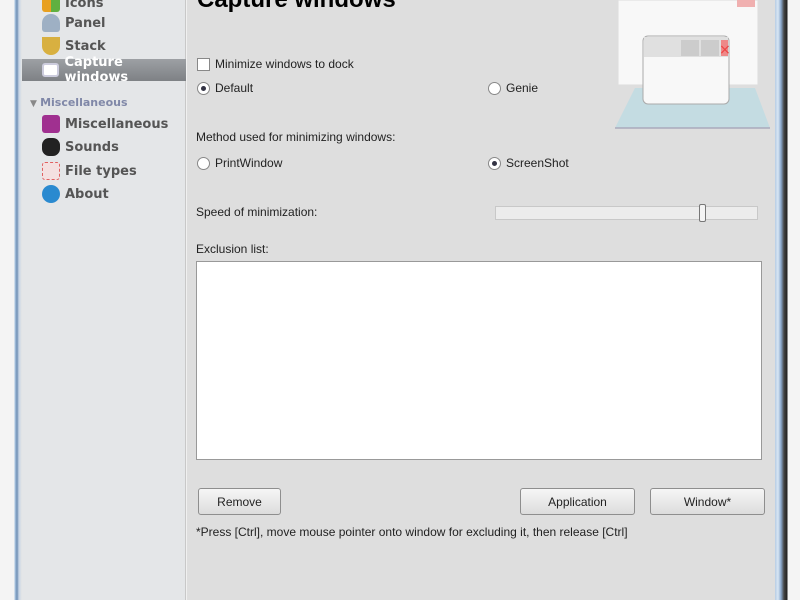 This screenshot has height=600, width=800. I want to click on sidebar-item-about: About, so click(104, 194).